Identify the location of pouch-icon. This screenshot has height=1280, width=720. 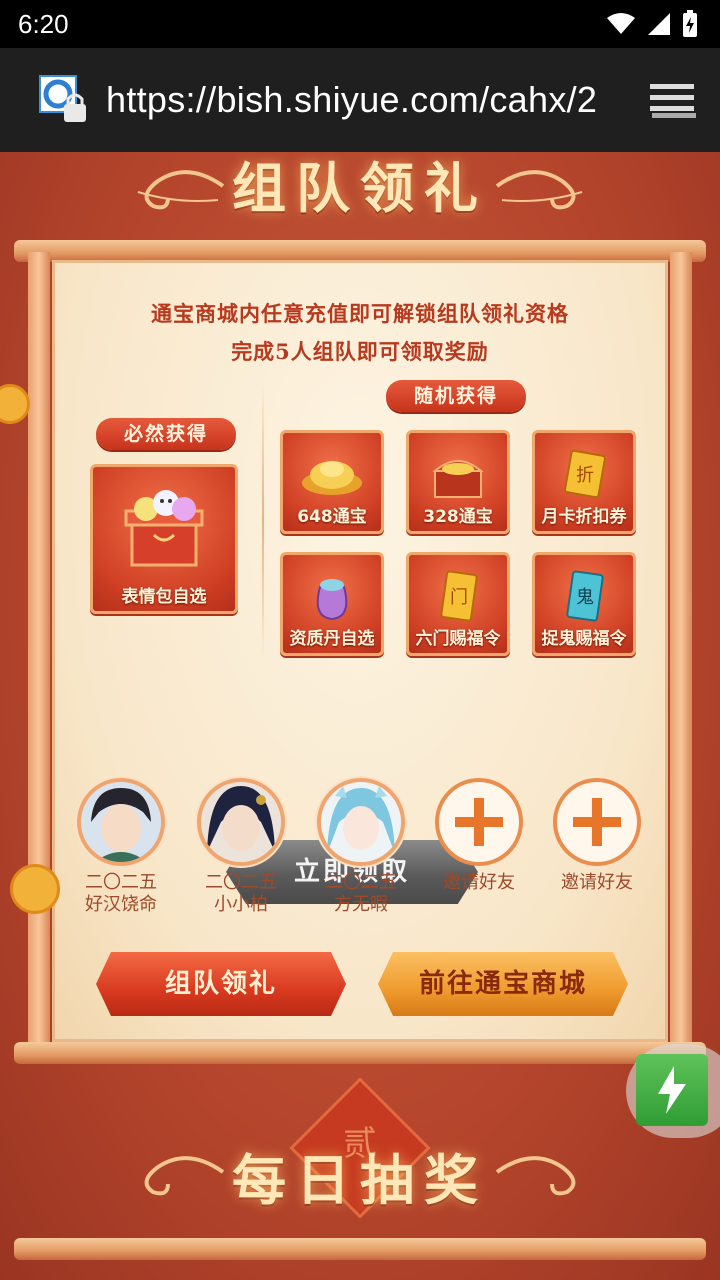
(332, 600).